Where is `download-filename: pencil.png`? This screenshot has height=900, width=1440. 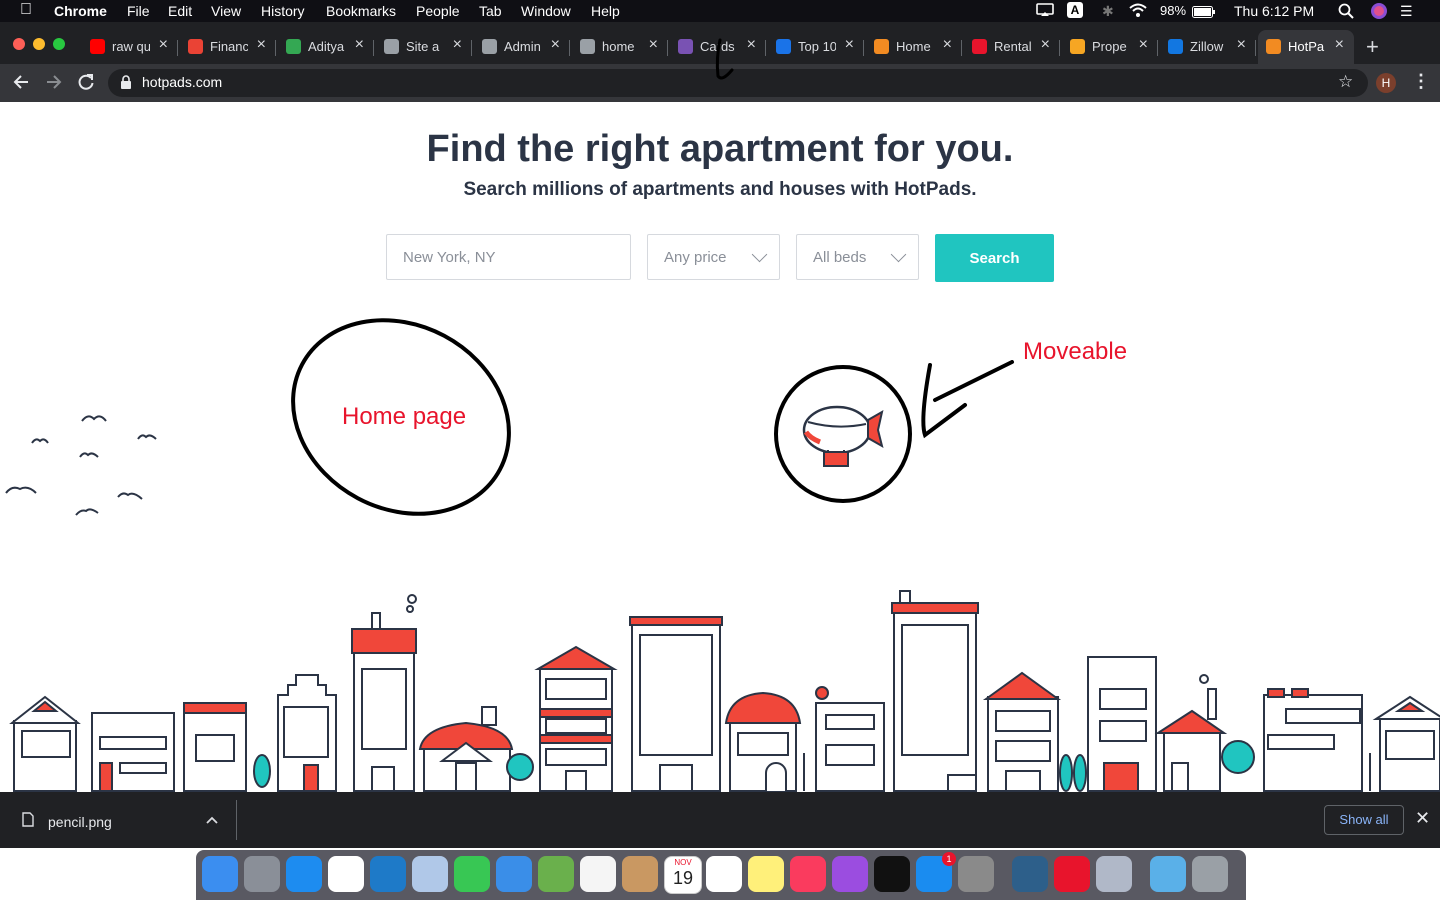 download-filename: pencil.png is located at coordinates (80, 822).